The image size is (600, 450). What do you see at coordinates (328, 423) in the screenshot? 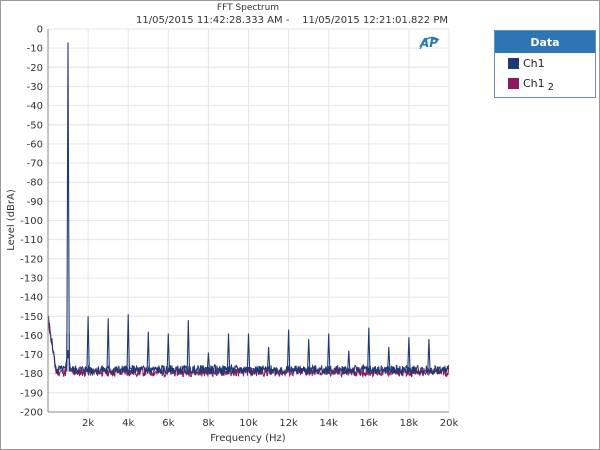
I see `x-tick-label: 14k` at bounding box center [328, 423].